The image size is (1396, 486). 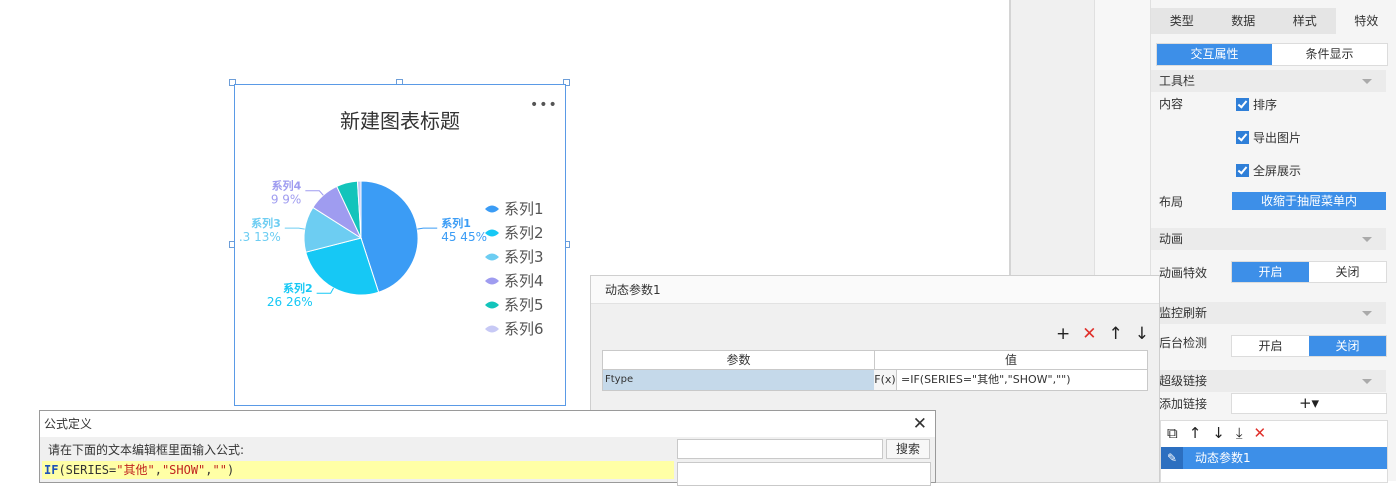 I want to click on animation-label: 动画特效, so click(x=1183, y=272).